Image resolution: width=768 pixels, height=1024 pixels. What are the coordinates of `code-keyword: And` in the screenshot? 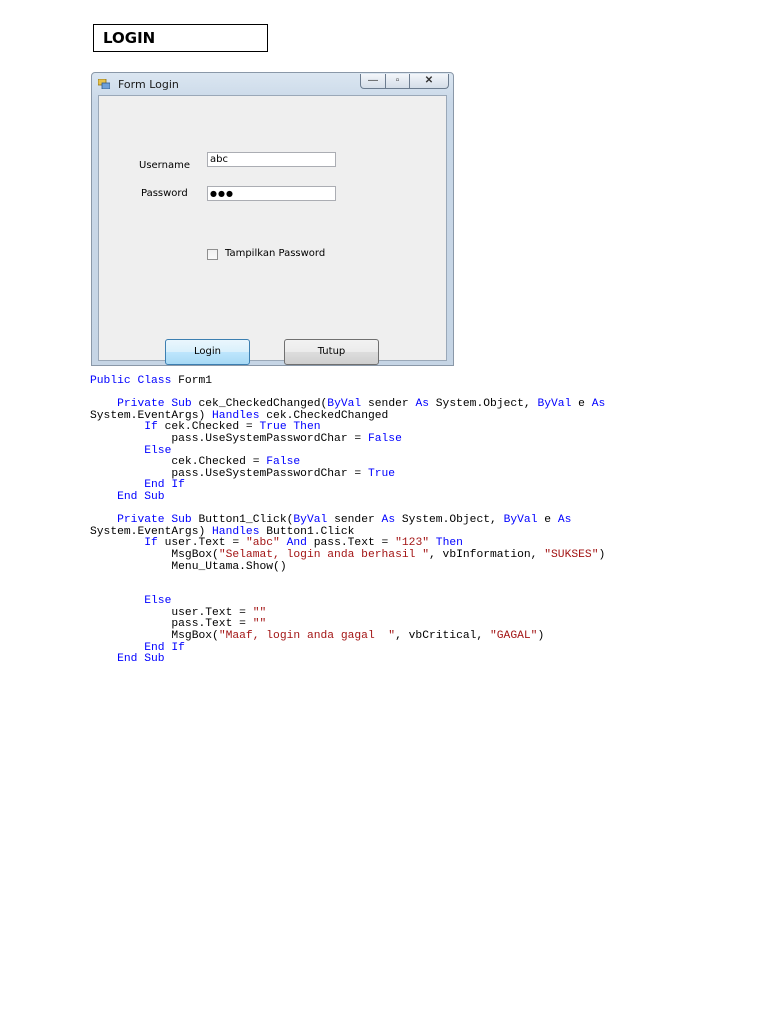 It's located at (296, 543).